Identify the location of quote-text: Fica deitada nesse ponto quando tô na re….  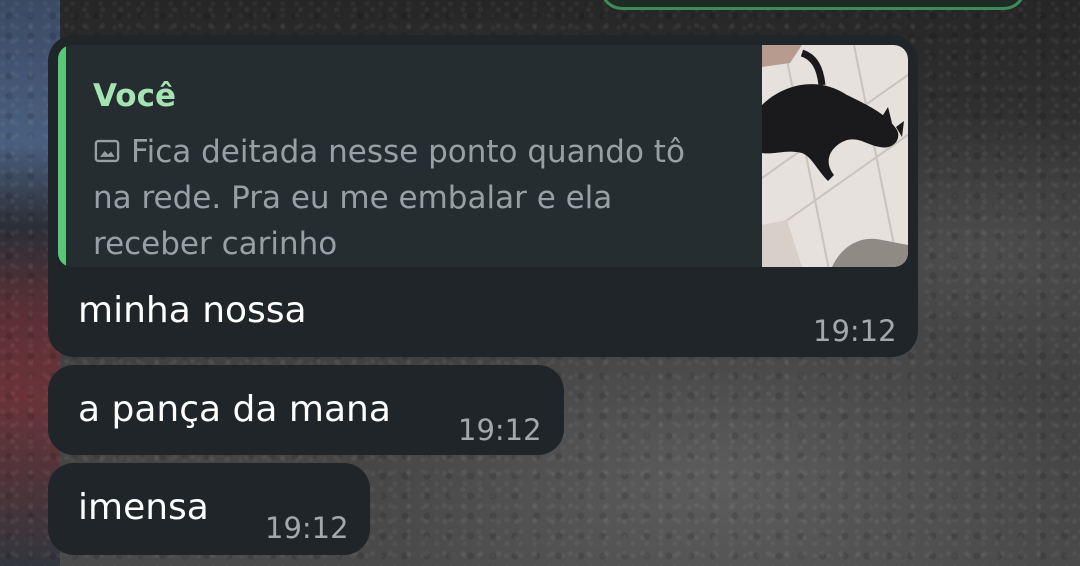
(389, 198).